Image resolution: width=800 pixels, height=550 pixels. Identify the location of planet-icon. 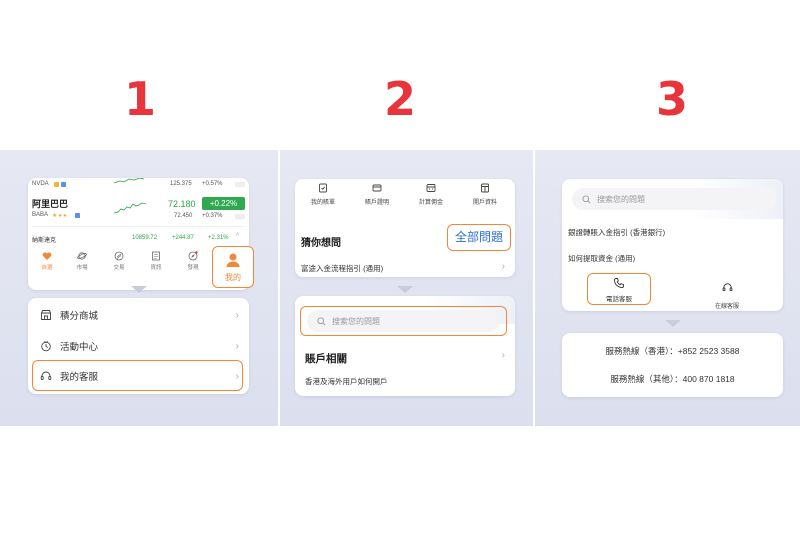
(82, 256).